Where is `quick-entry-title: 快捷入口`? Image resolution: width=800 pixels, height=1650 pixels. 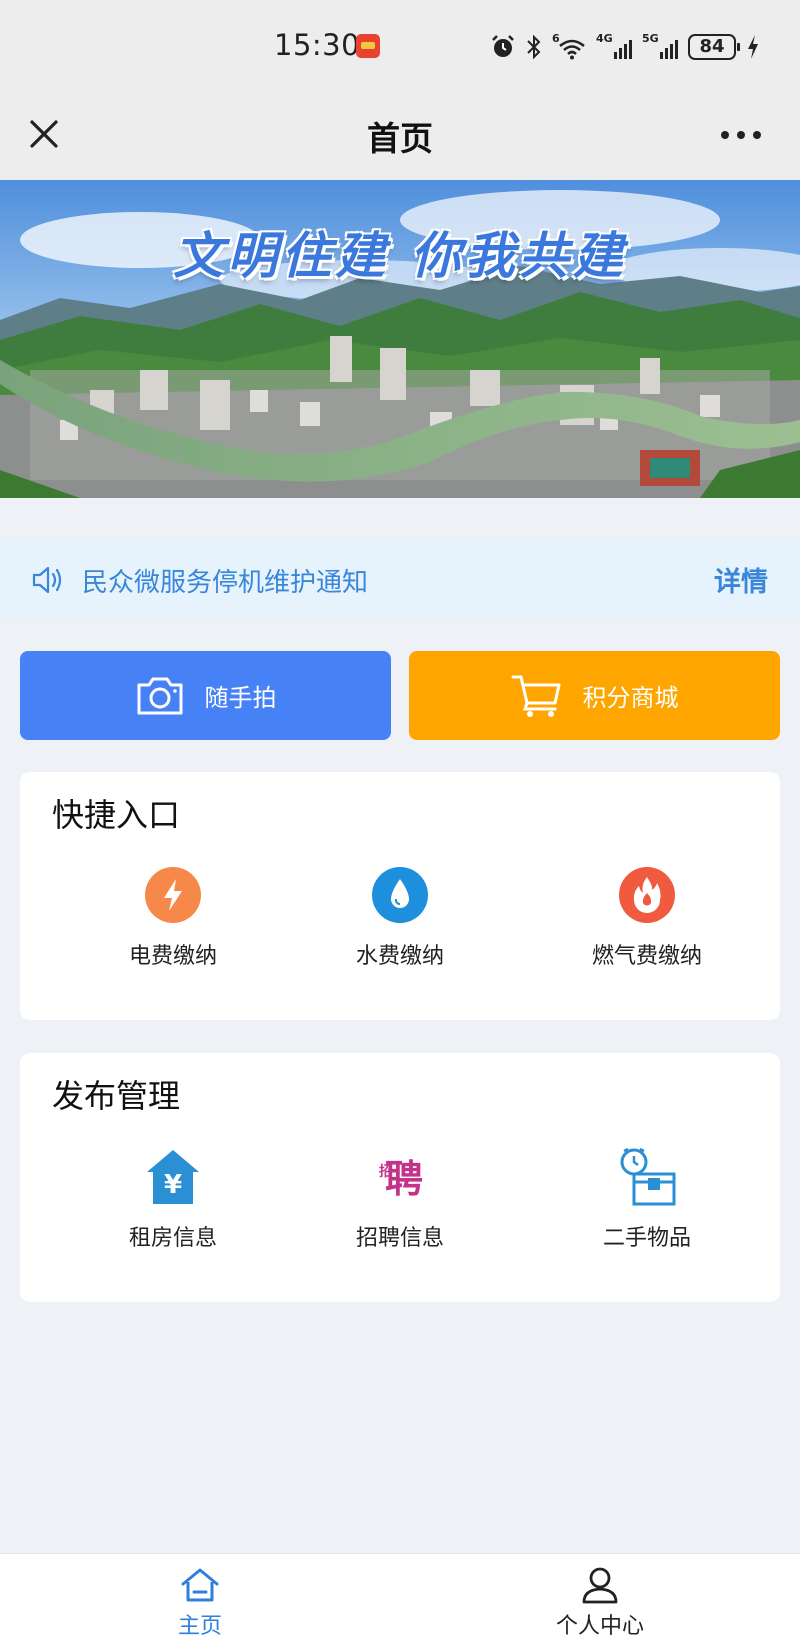 quick-entry-title: 快捷入口 is located at coordinates (116, 815).